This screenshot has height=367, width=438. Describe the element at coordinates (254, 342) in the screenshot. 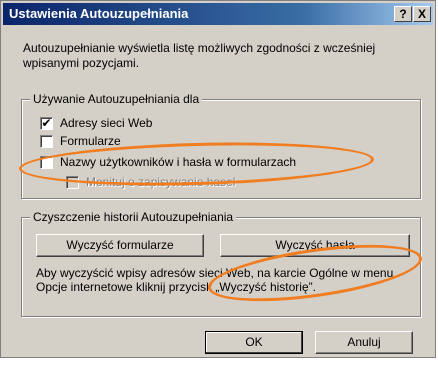

I see `ok-button: OK` at that location.